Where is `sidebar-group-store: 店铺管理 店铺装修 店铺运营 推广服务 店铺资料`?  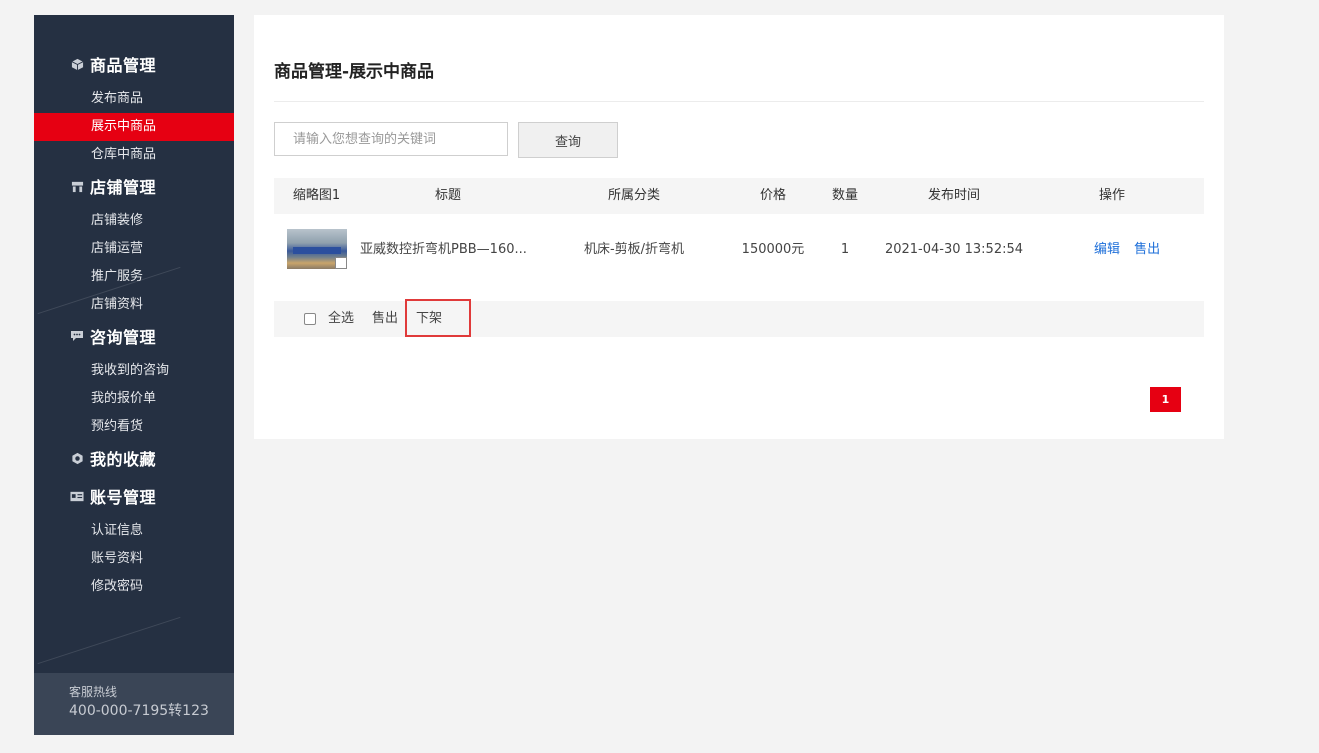
sidebar-group-store: 店铺管理 店铺装修 店铺运营 推广服务 店铺资料 is located at coordinates (134, 246).